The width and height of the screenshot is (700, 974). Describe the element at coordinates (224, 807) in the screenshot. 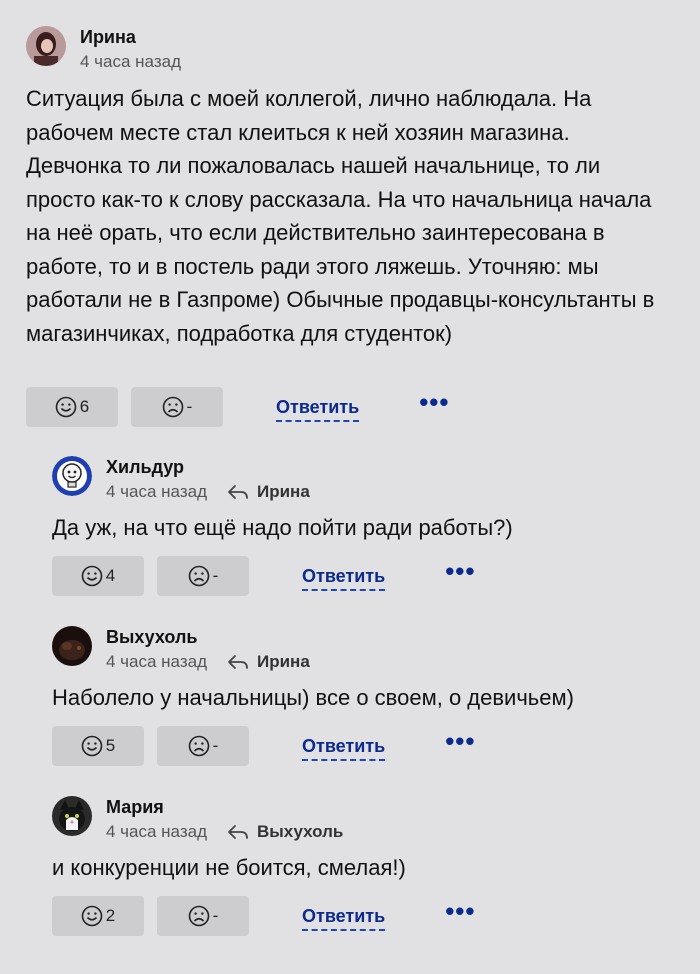

I see `author-name: Мария` at that location.